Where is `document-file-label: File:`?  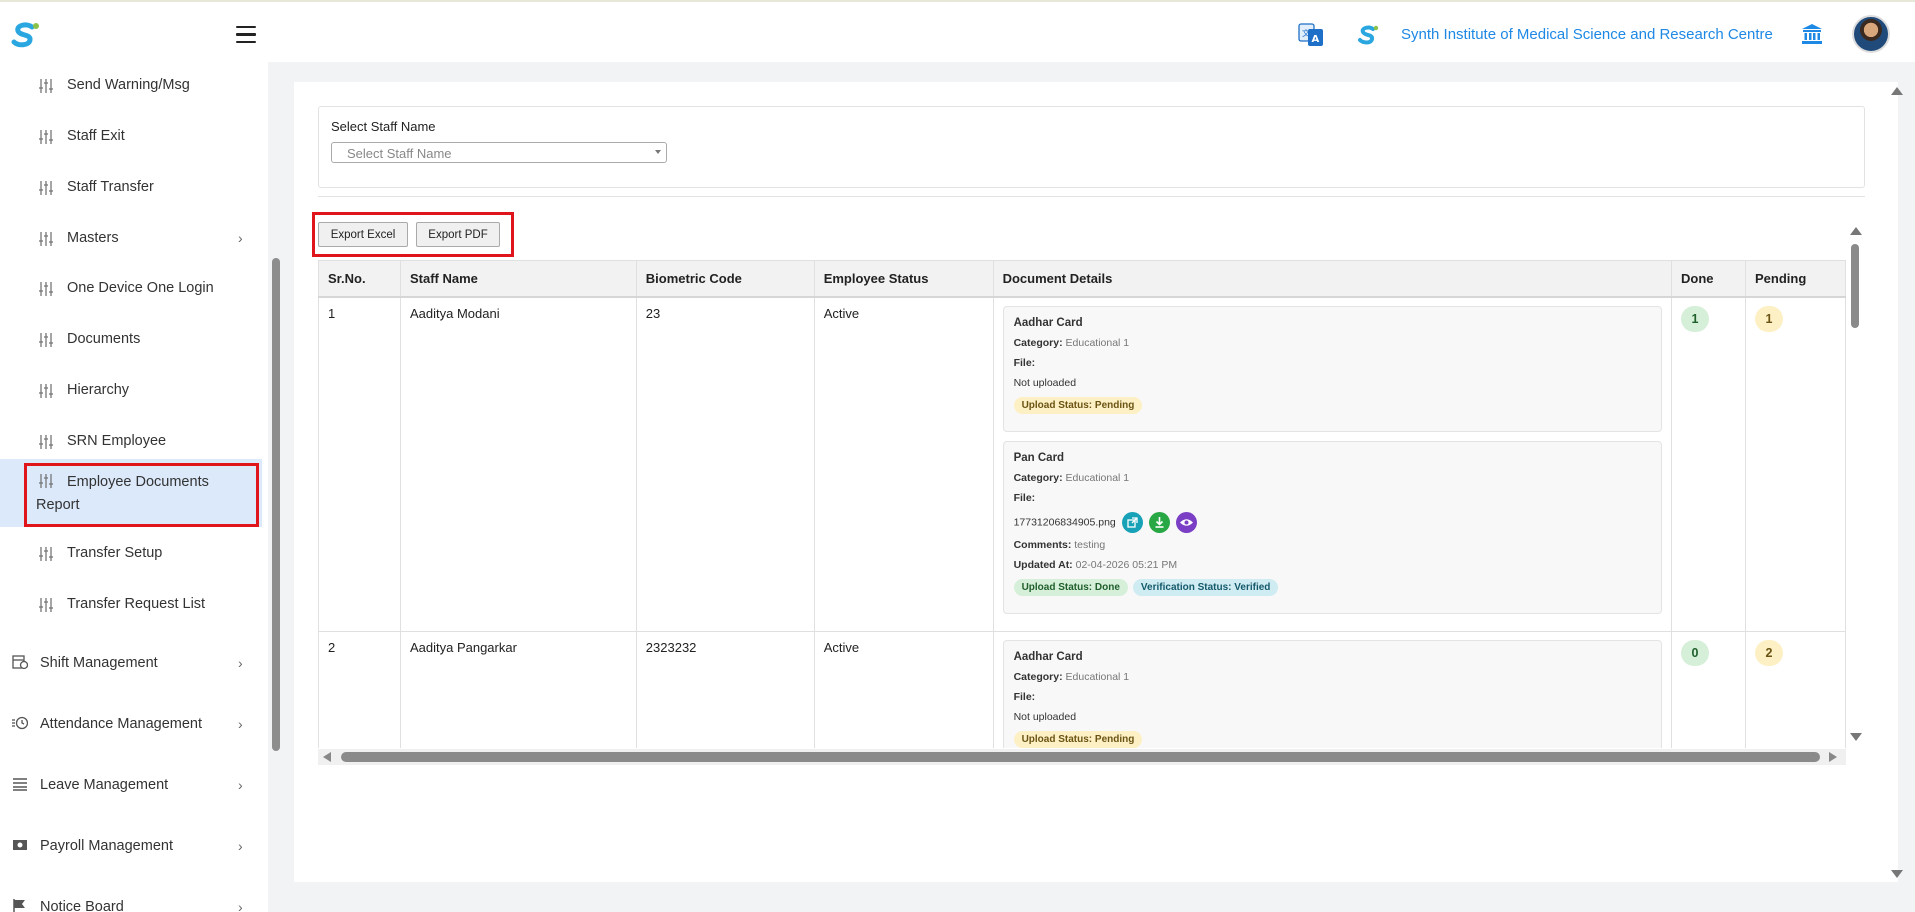 document-file-label: File: is located at coordinates (1024, 497).